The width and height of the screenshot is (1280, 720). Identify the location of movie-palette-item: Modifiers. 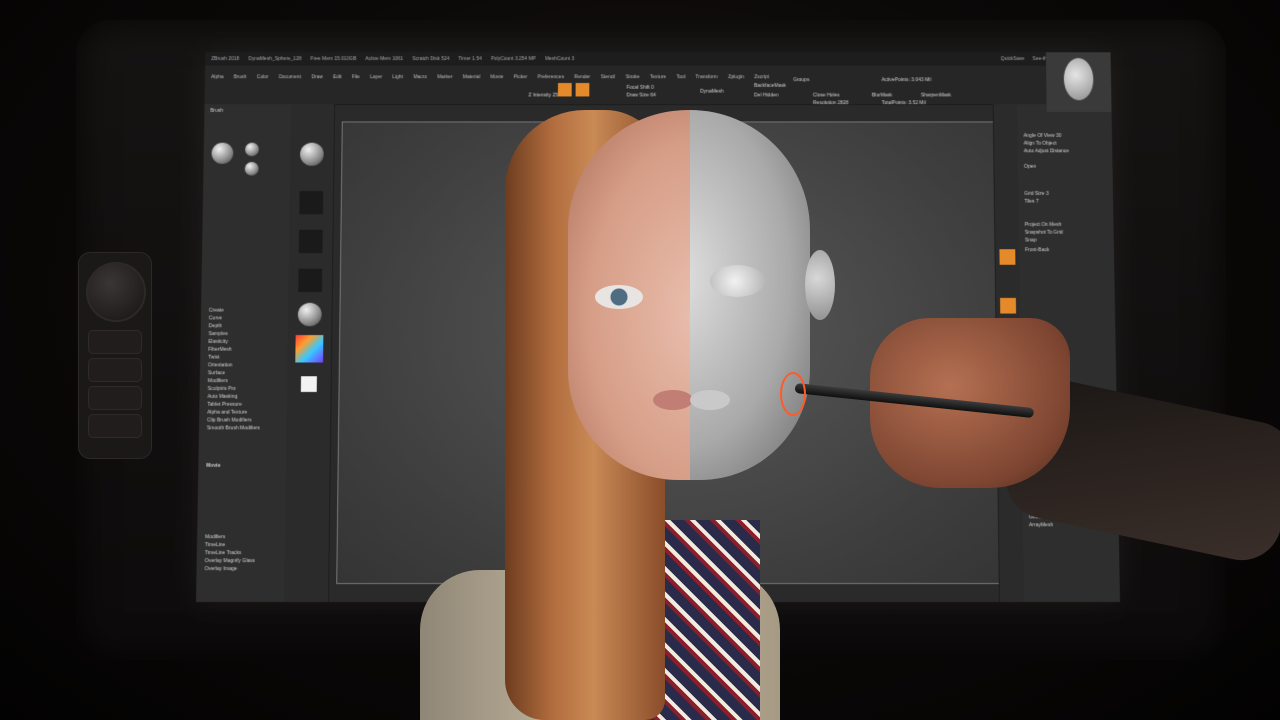
(215, 537).